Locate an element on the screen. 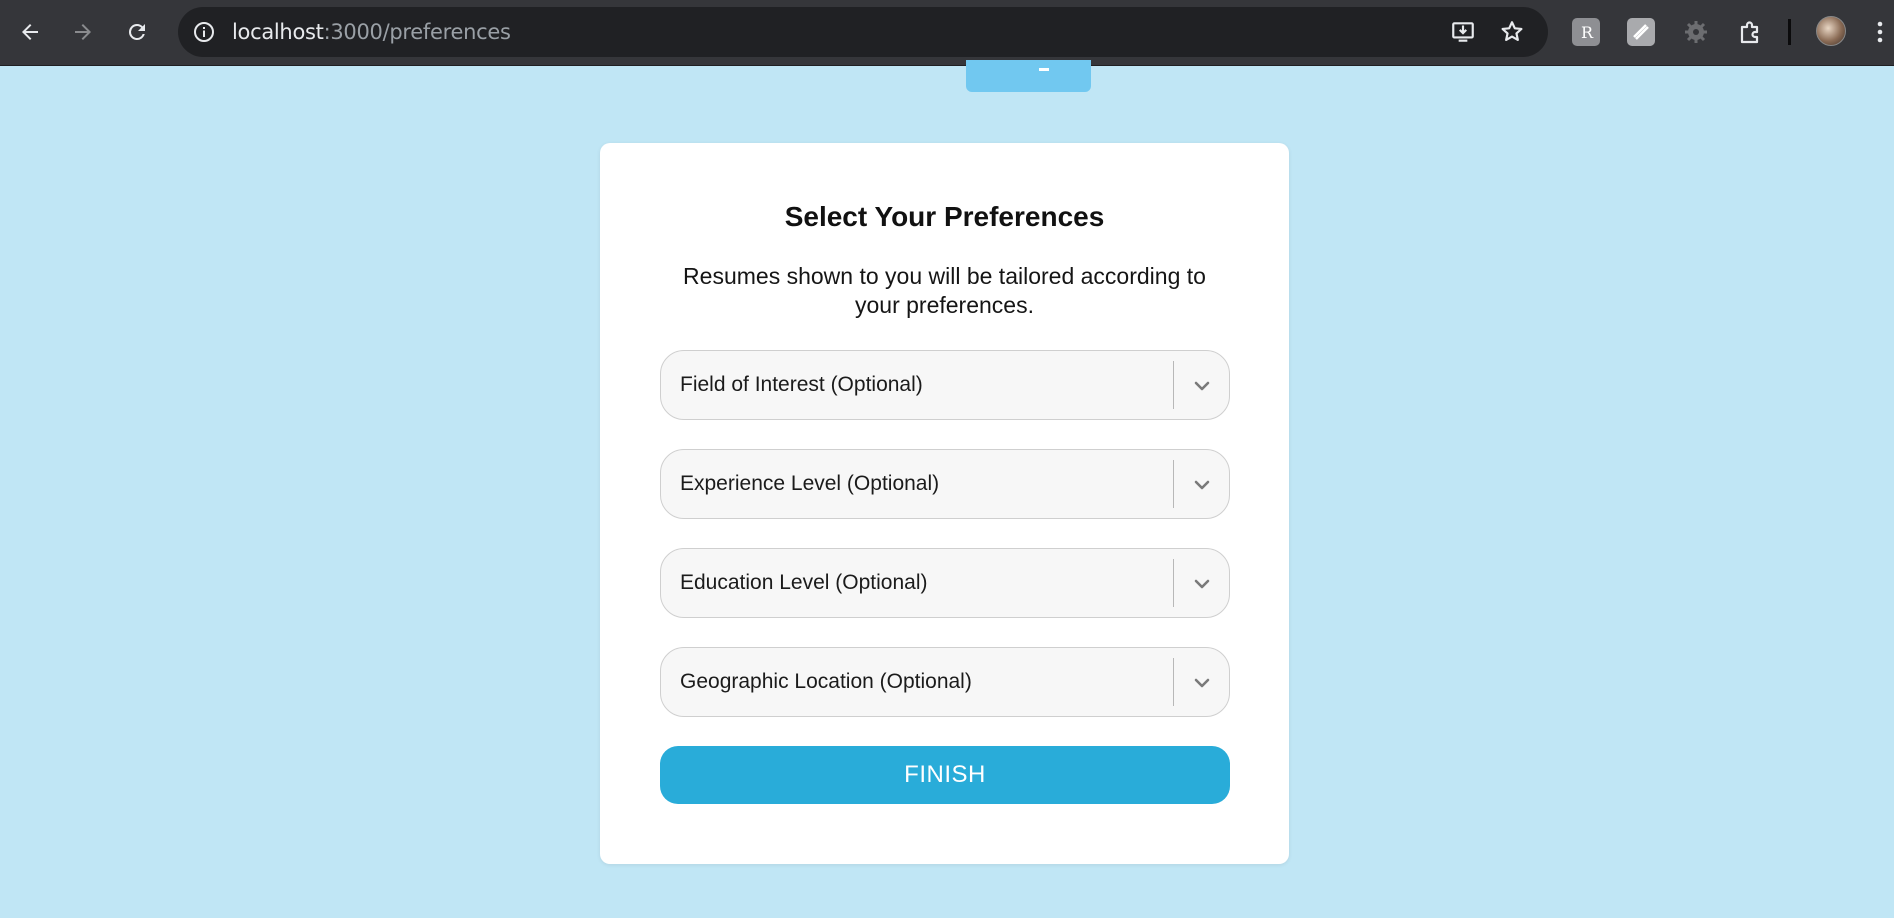 The height and width of the screenshot is (918, 1894). address-bar: localhost:3000/preferences is located at coordinates (863, 32).